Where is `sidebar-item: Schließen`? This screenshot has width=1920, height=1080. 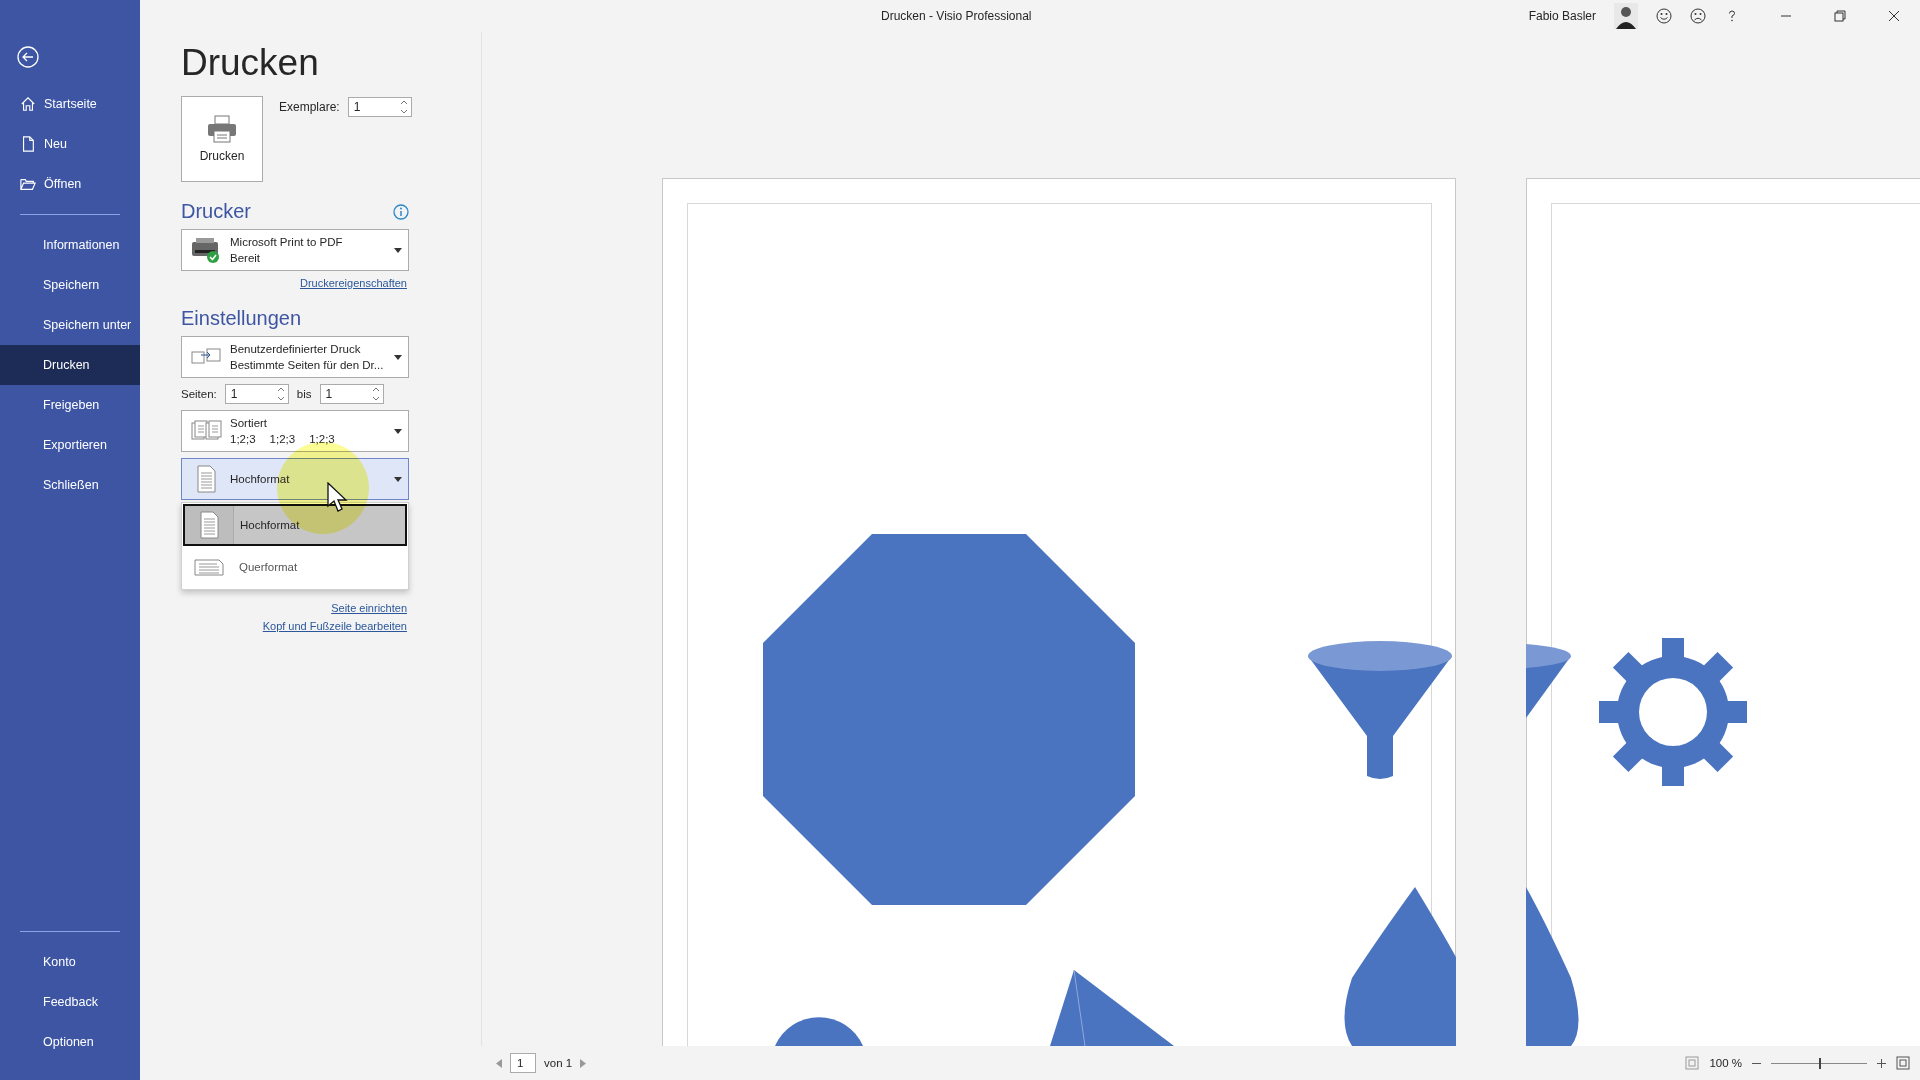
sidebar-item: Schließen is located at coordinates (70, 485).